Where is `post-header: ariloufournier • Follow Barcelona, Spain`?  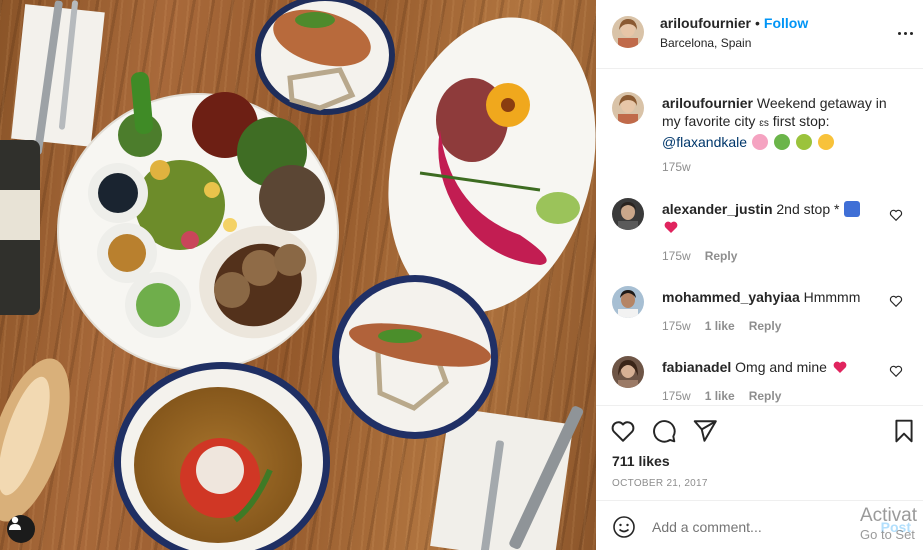
post-header: ariloufournier • Follow Barcelona, Spain is located at coordinates (759, 34).